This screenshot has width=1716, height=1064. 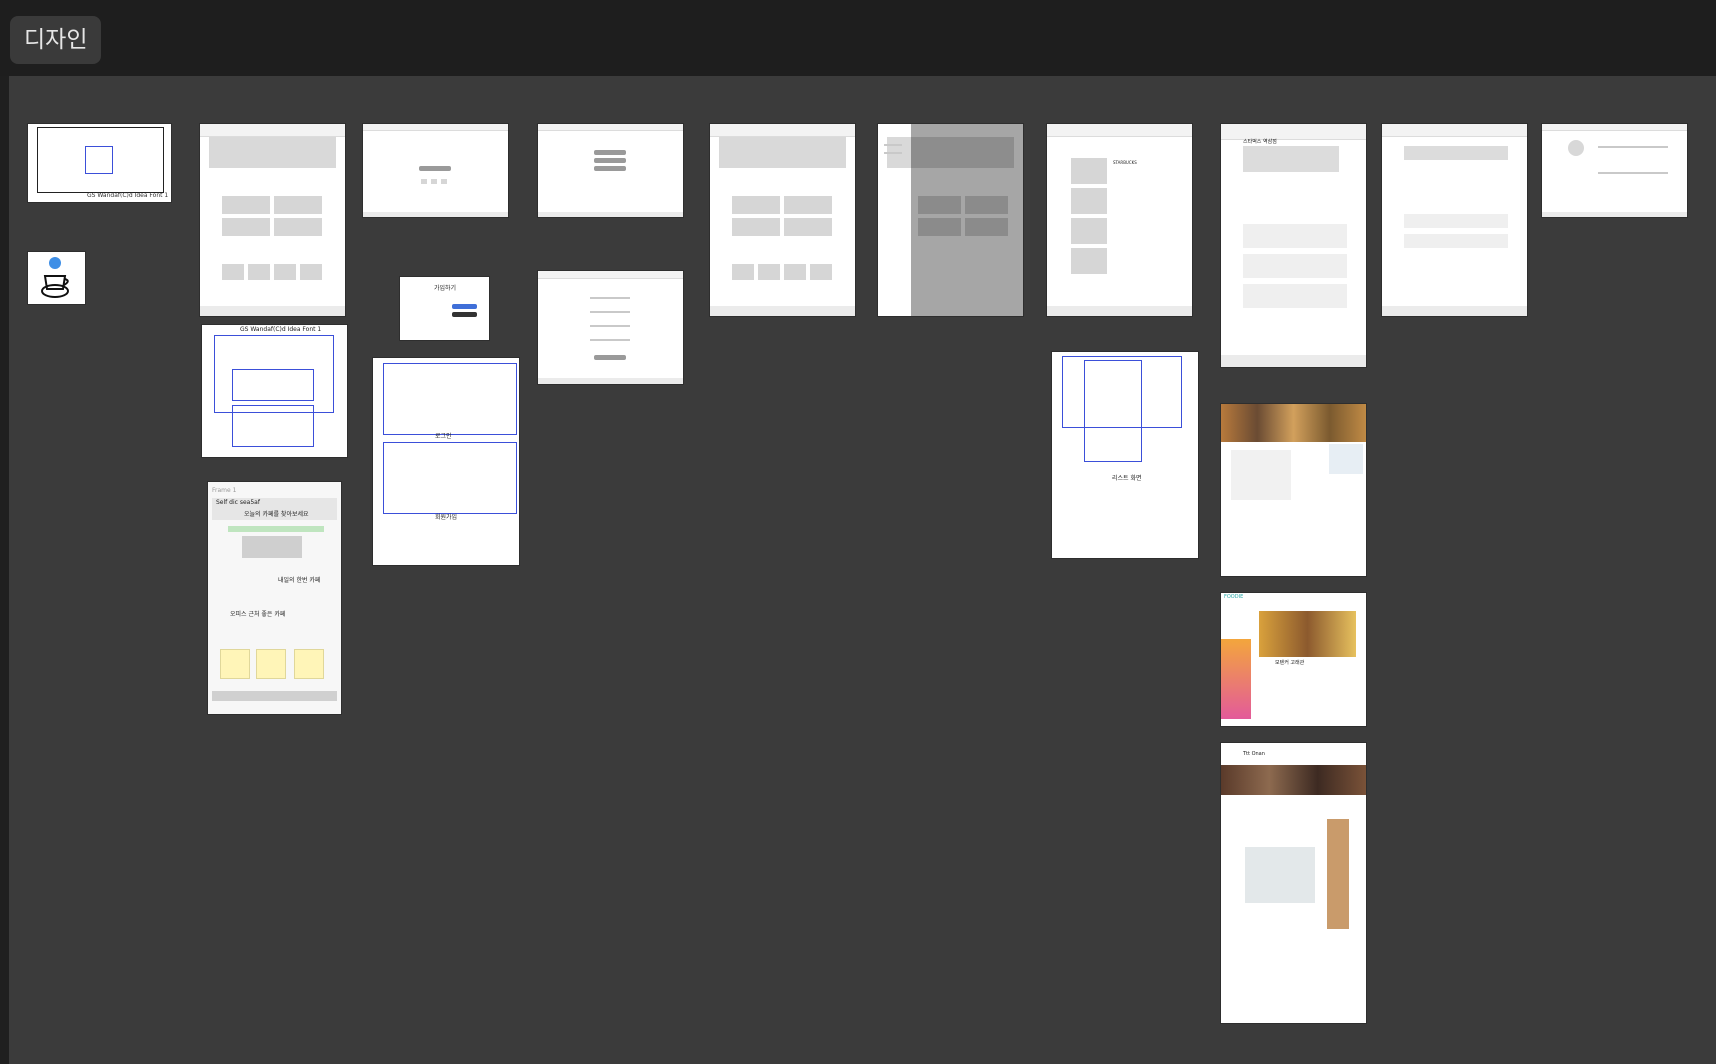 What do you see at coordinates (258, 614) in the screenshot?
I see `sketch-frame-row2: 오피스 근처 좋은 카페` at bounding box center [258, 614].